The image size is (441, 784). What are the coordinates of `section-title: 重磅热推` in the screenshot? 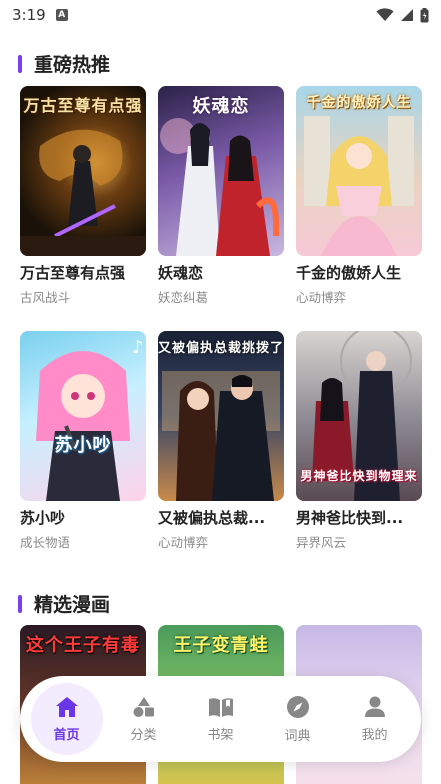 It's located at (72, 65).